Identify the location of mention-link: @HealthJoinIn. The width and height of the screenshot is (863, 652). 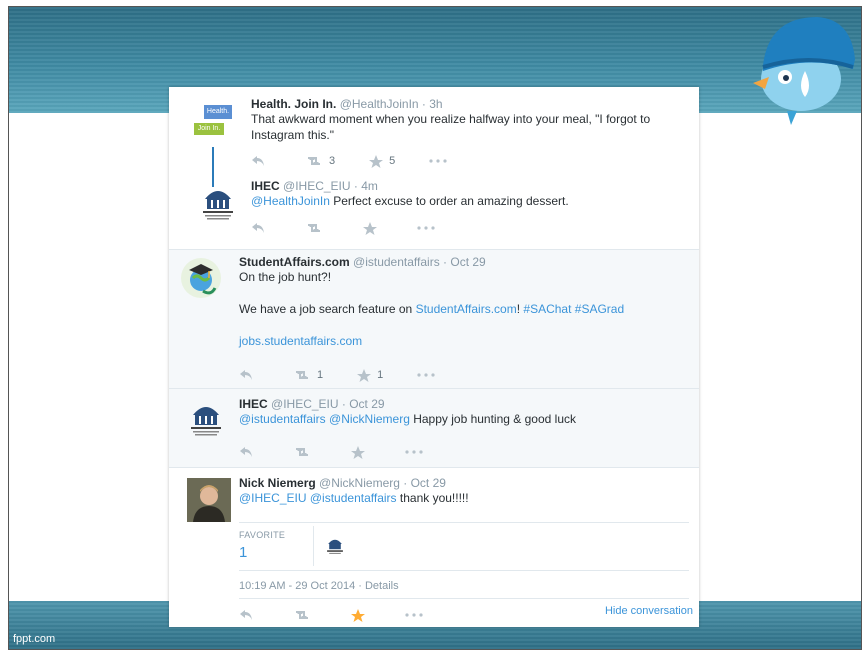
(290, 201).